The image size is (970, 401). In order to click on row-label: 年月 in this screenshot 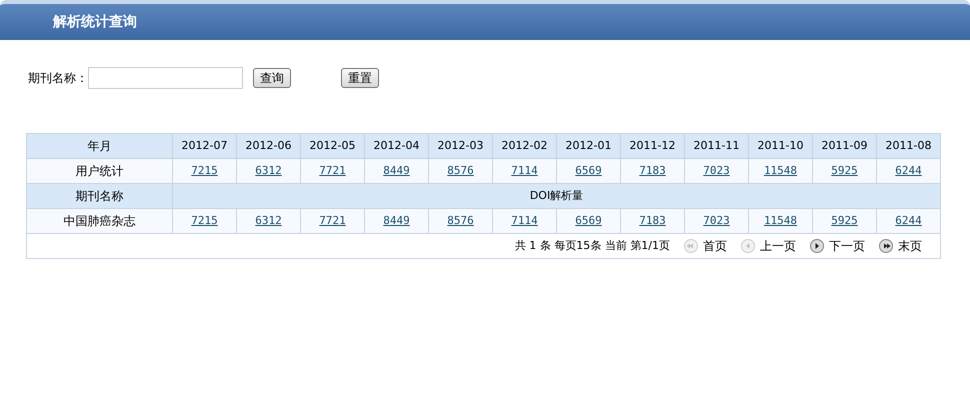, I will do `click(99, 146)`.